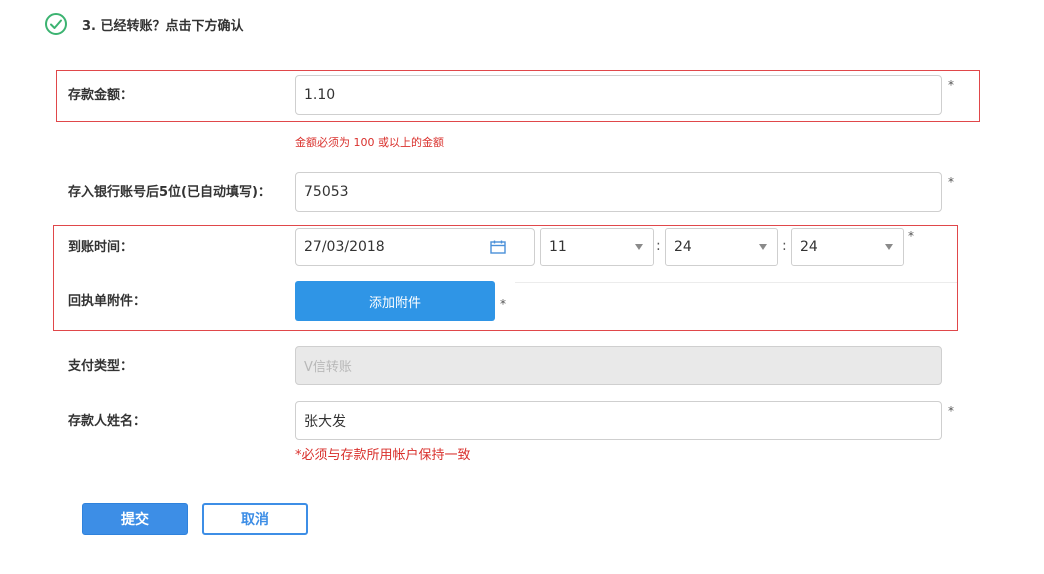 This screenshot has height=574, width=1044. What do you see at coordinates (683, 247) in the screenshot?
I see `minute-value: 24` at bounding box center [683, 247].